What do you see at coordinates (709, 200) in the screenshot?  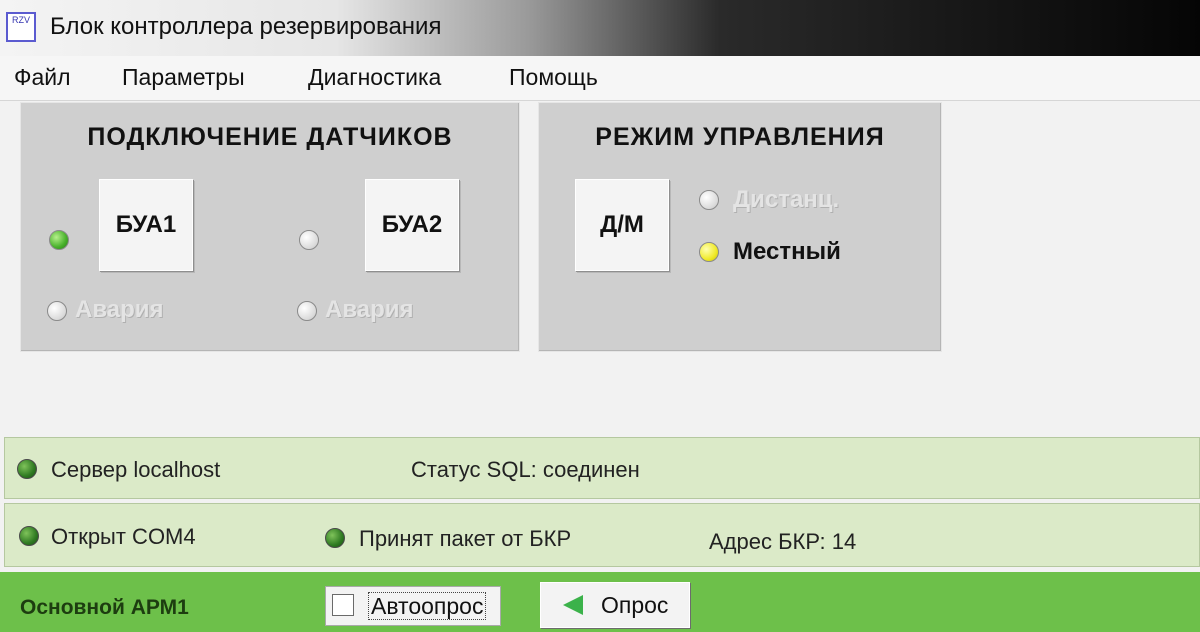 I see `remote-mode-radio` at bounding box center [709, 200].